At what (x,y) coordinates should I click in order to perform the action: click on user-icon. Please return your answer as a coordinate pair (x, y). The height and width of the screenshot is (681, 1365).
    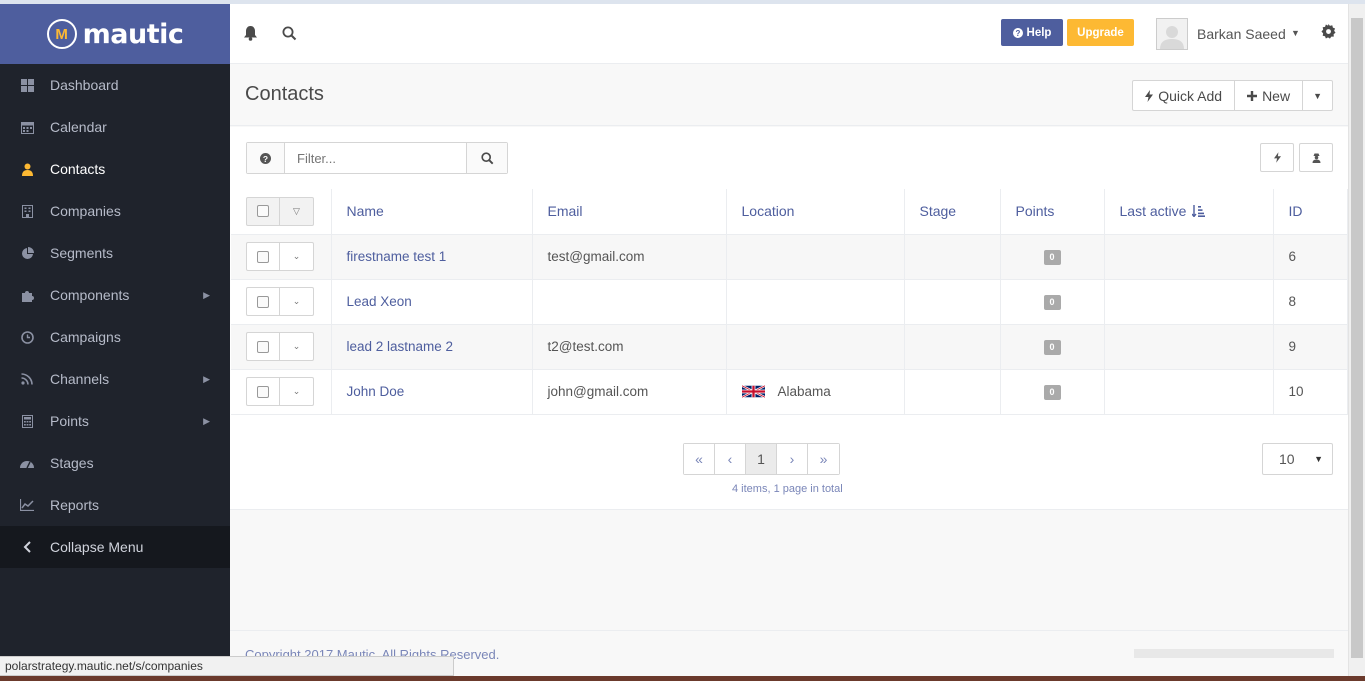
    Looking at the image, I should click on (27, 169).